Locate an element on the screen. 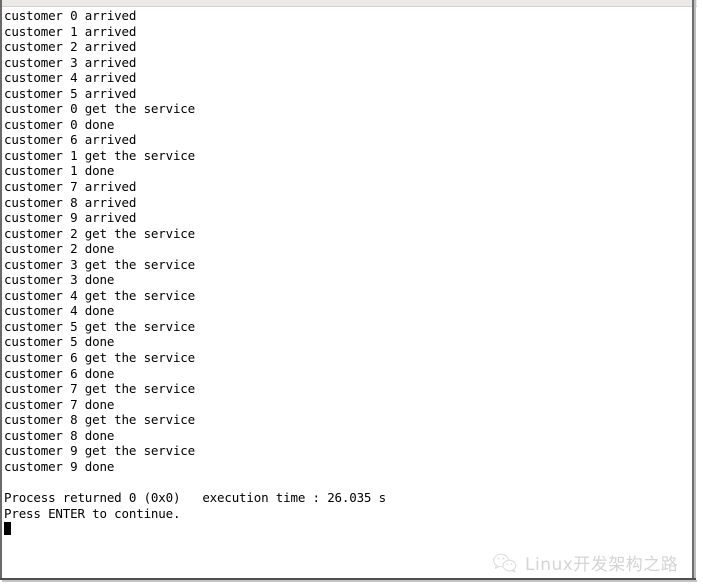 The image size is (703, 586). watermark: Linux开发架构之路 is located at coordinates (585, 562).